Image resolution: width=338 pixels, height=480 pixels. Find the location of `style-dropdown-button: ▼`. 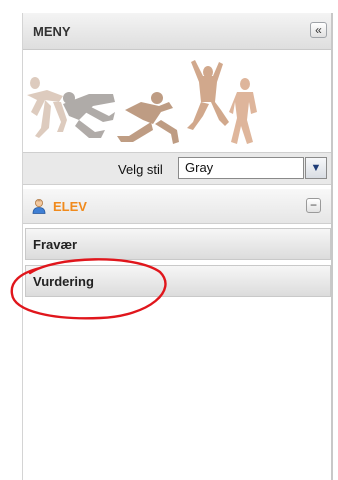

style-dropdown-button: ▼ is located at coordinates (316, 168).